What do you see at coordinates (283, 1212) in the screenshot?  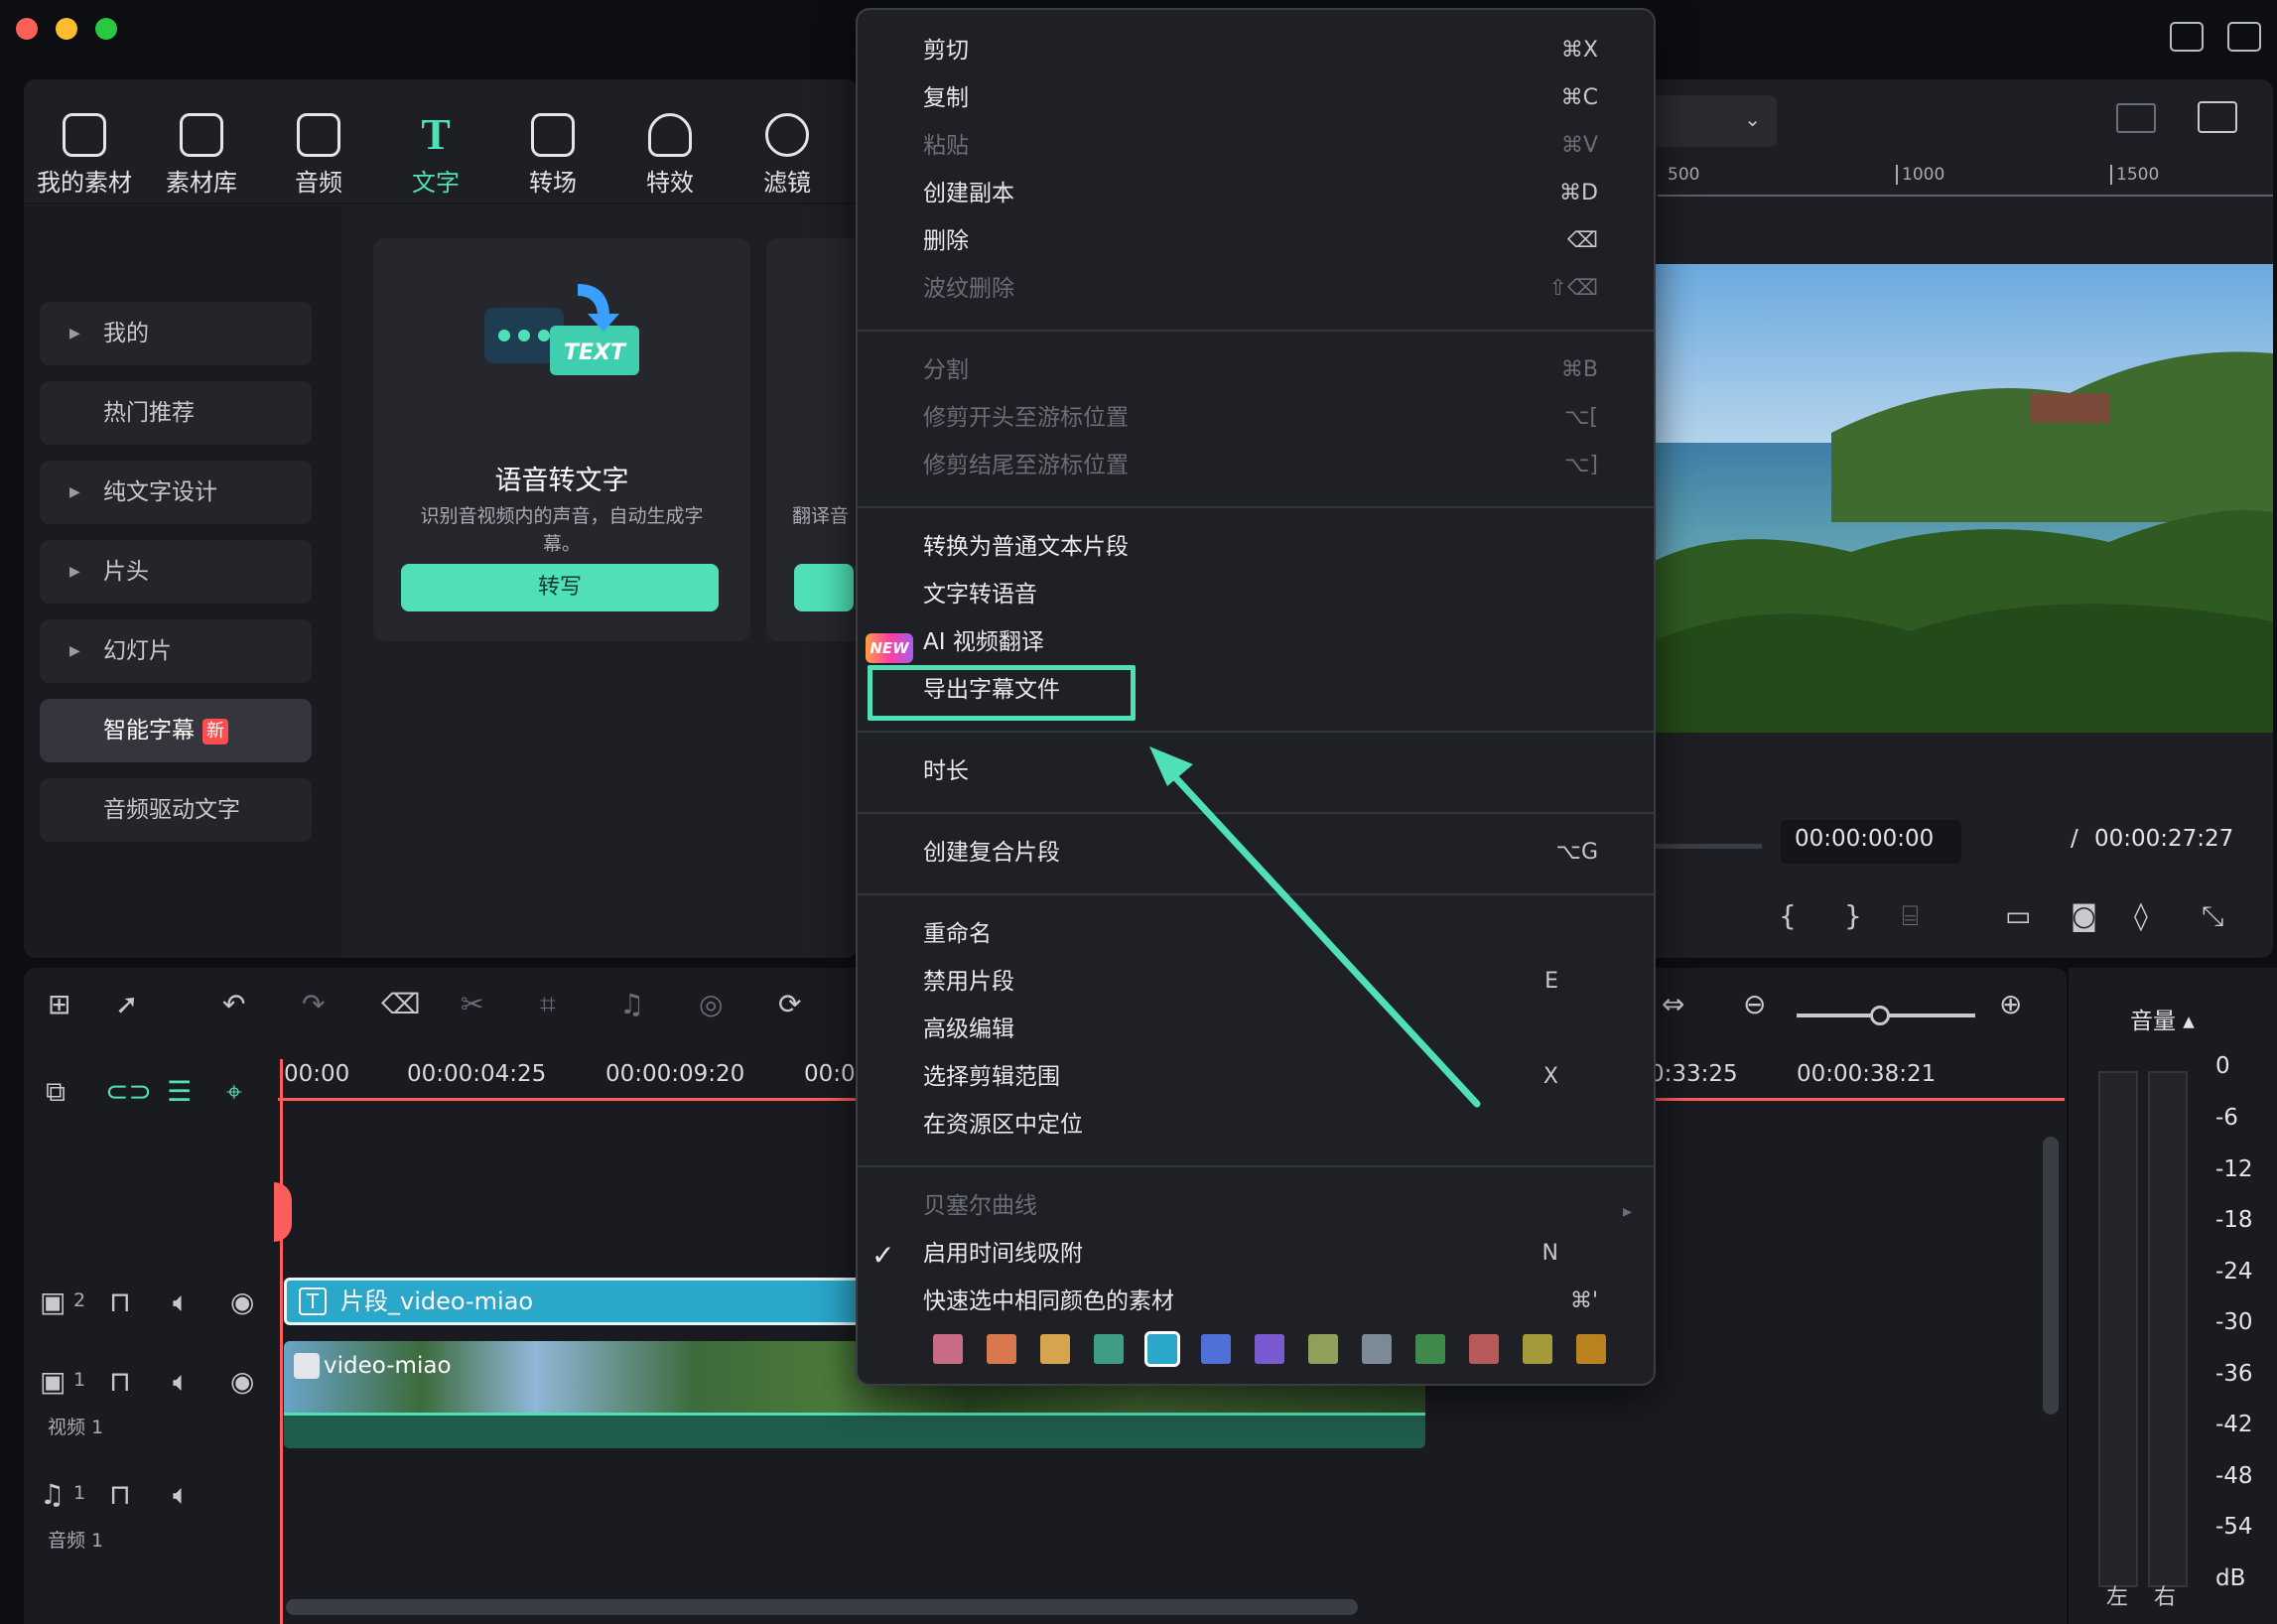 I see `playhead-handle` at bounding box center [283, 1212].